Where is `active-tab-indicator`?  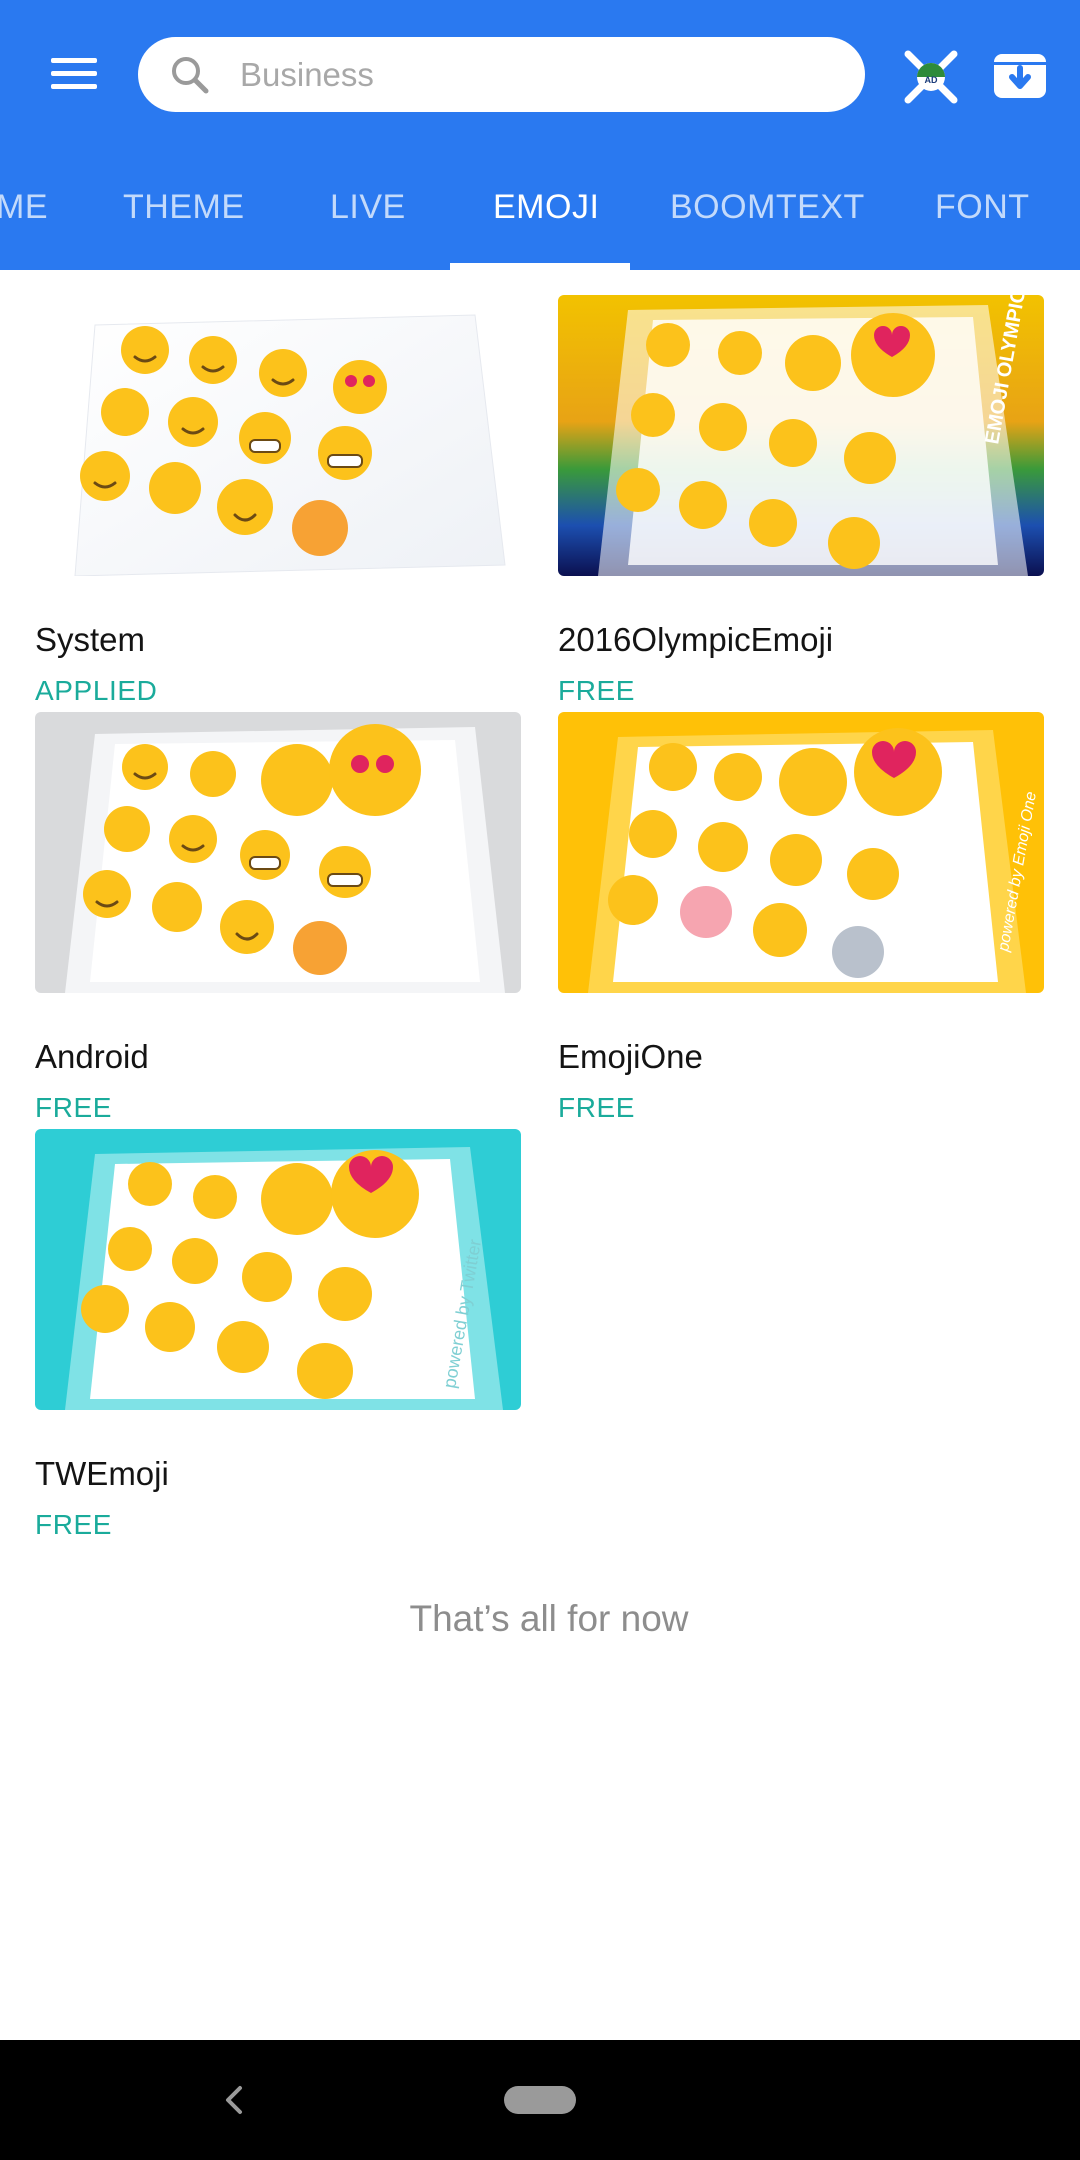
active-tab-indicator is located at coordinates (540, 266).